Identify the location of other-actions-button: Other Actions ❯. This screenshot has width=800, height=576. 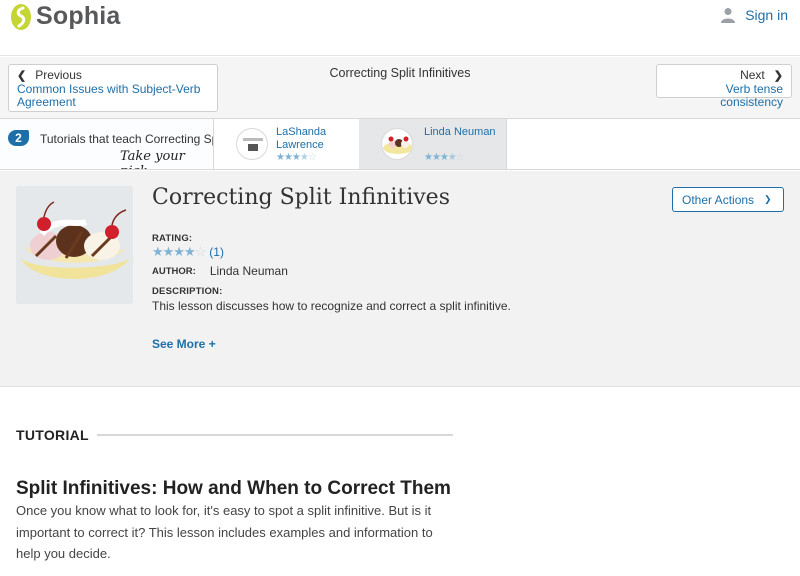
(728, 199).